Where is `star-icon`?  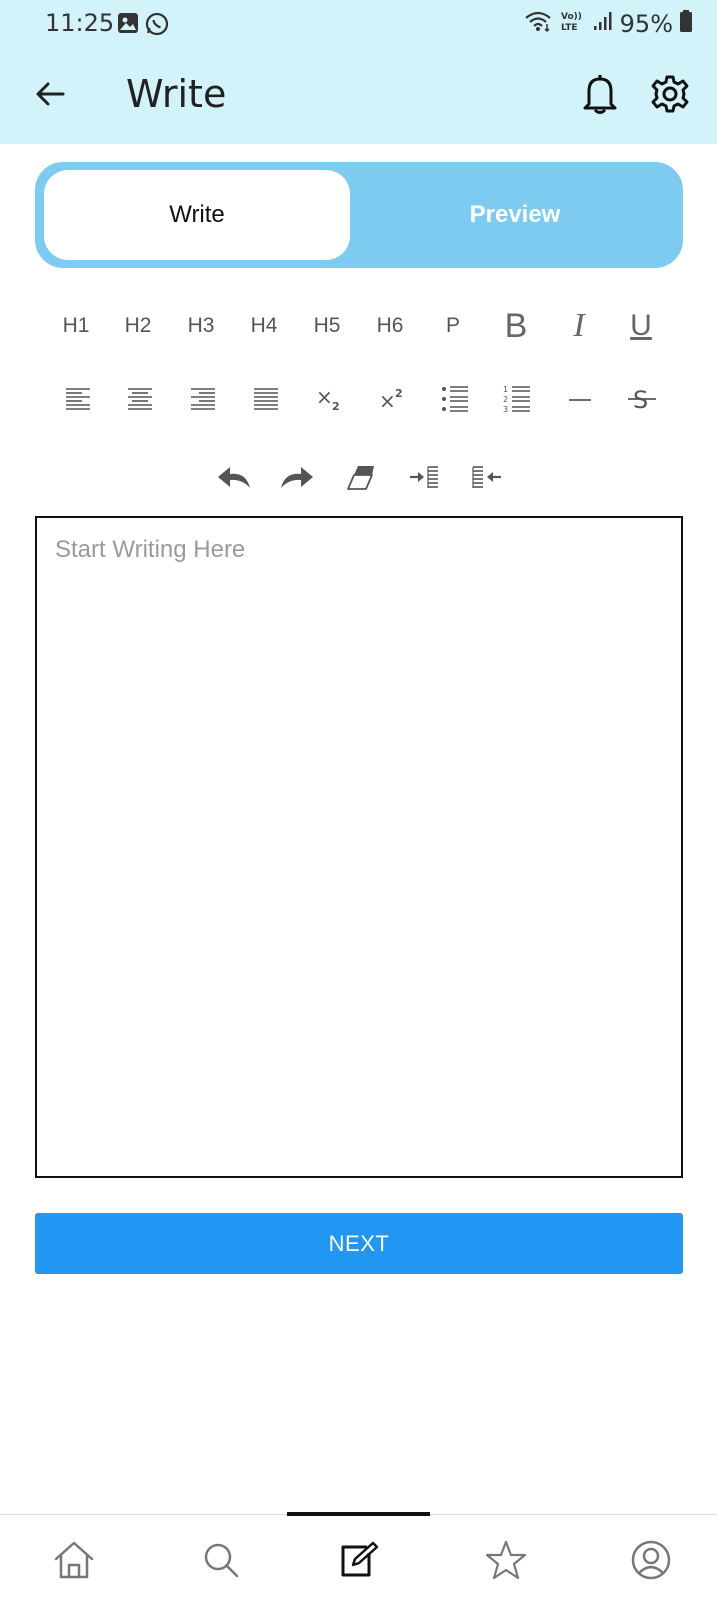 star-icon is located at coordinates (506, 1562).